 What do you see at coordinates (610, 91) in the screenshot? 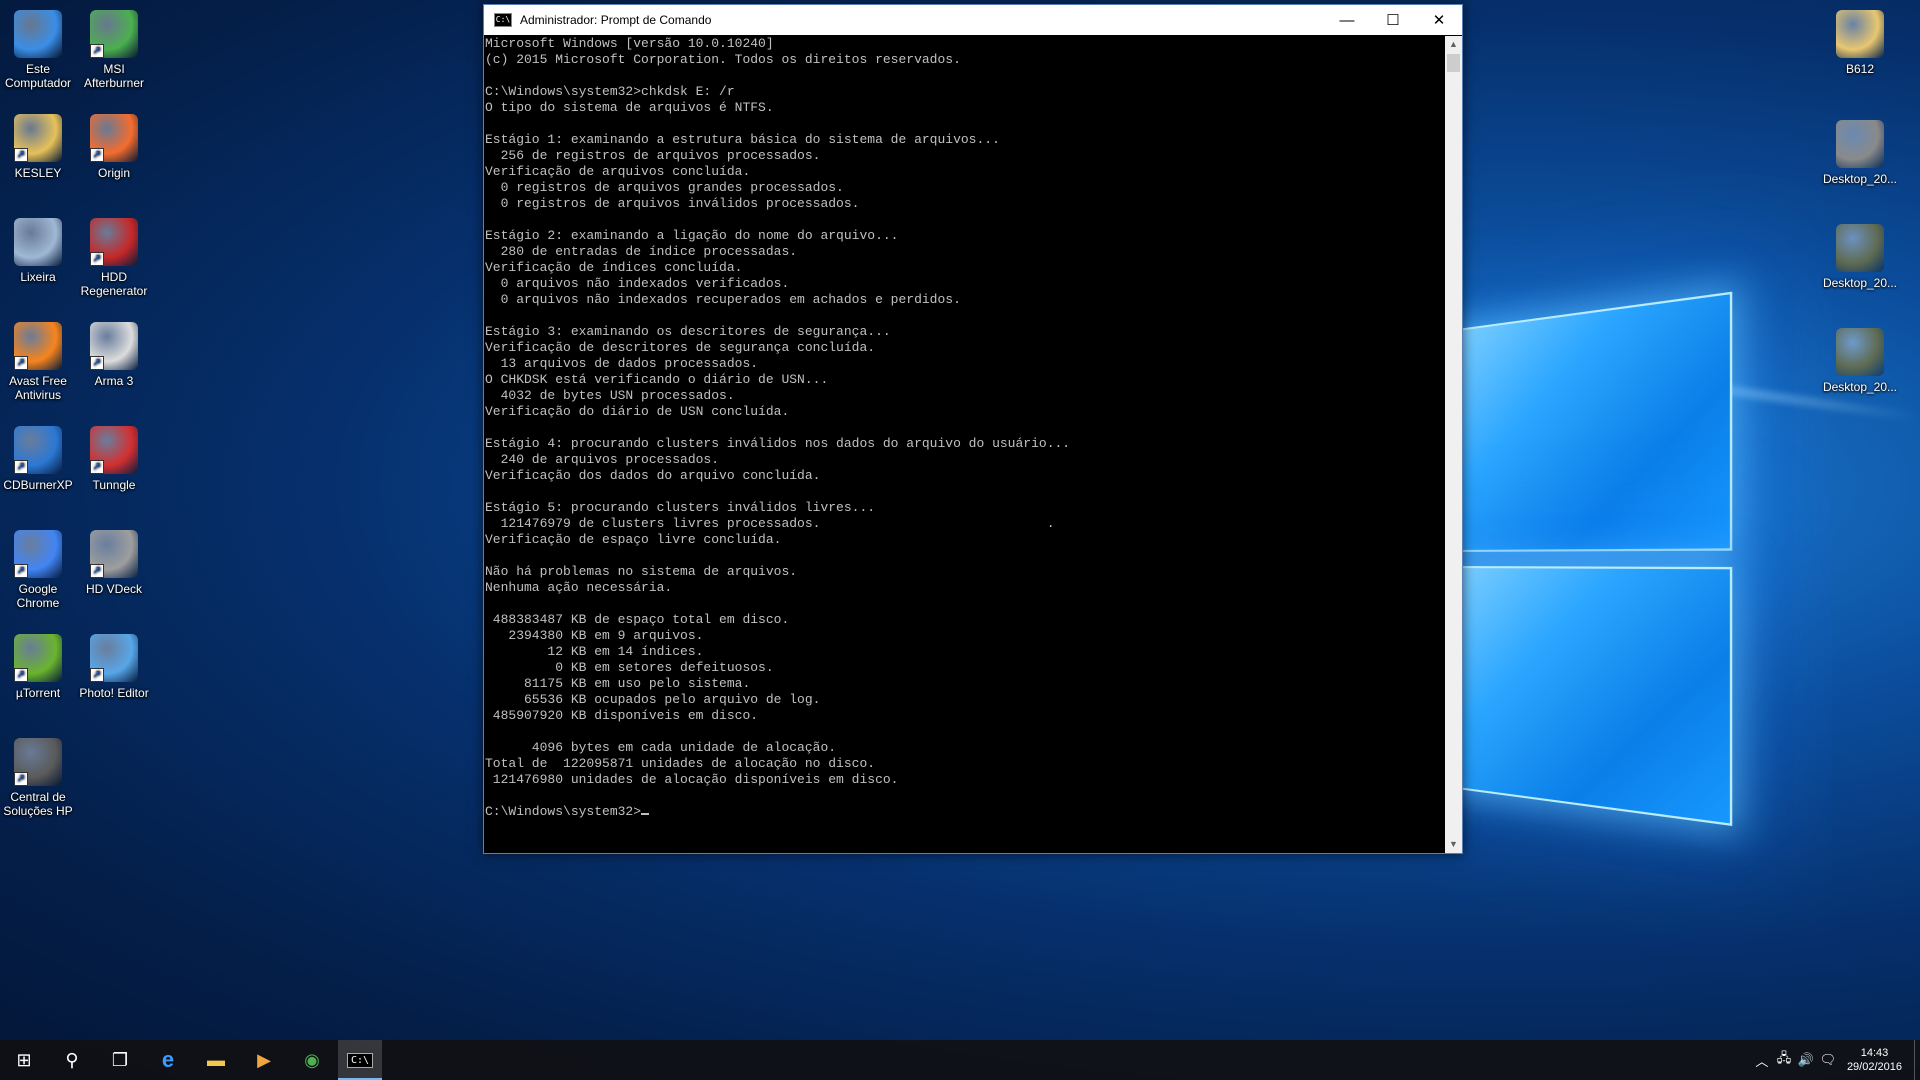
I see `console-line: C:\Windows\system32>chkdsk E: /r` at bounding box center [610, 91].